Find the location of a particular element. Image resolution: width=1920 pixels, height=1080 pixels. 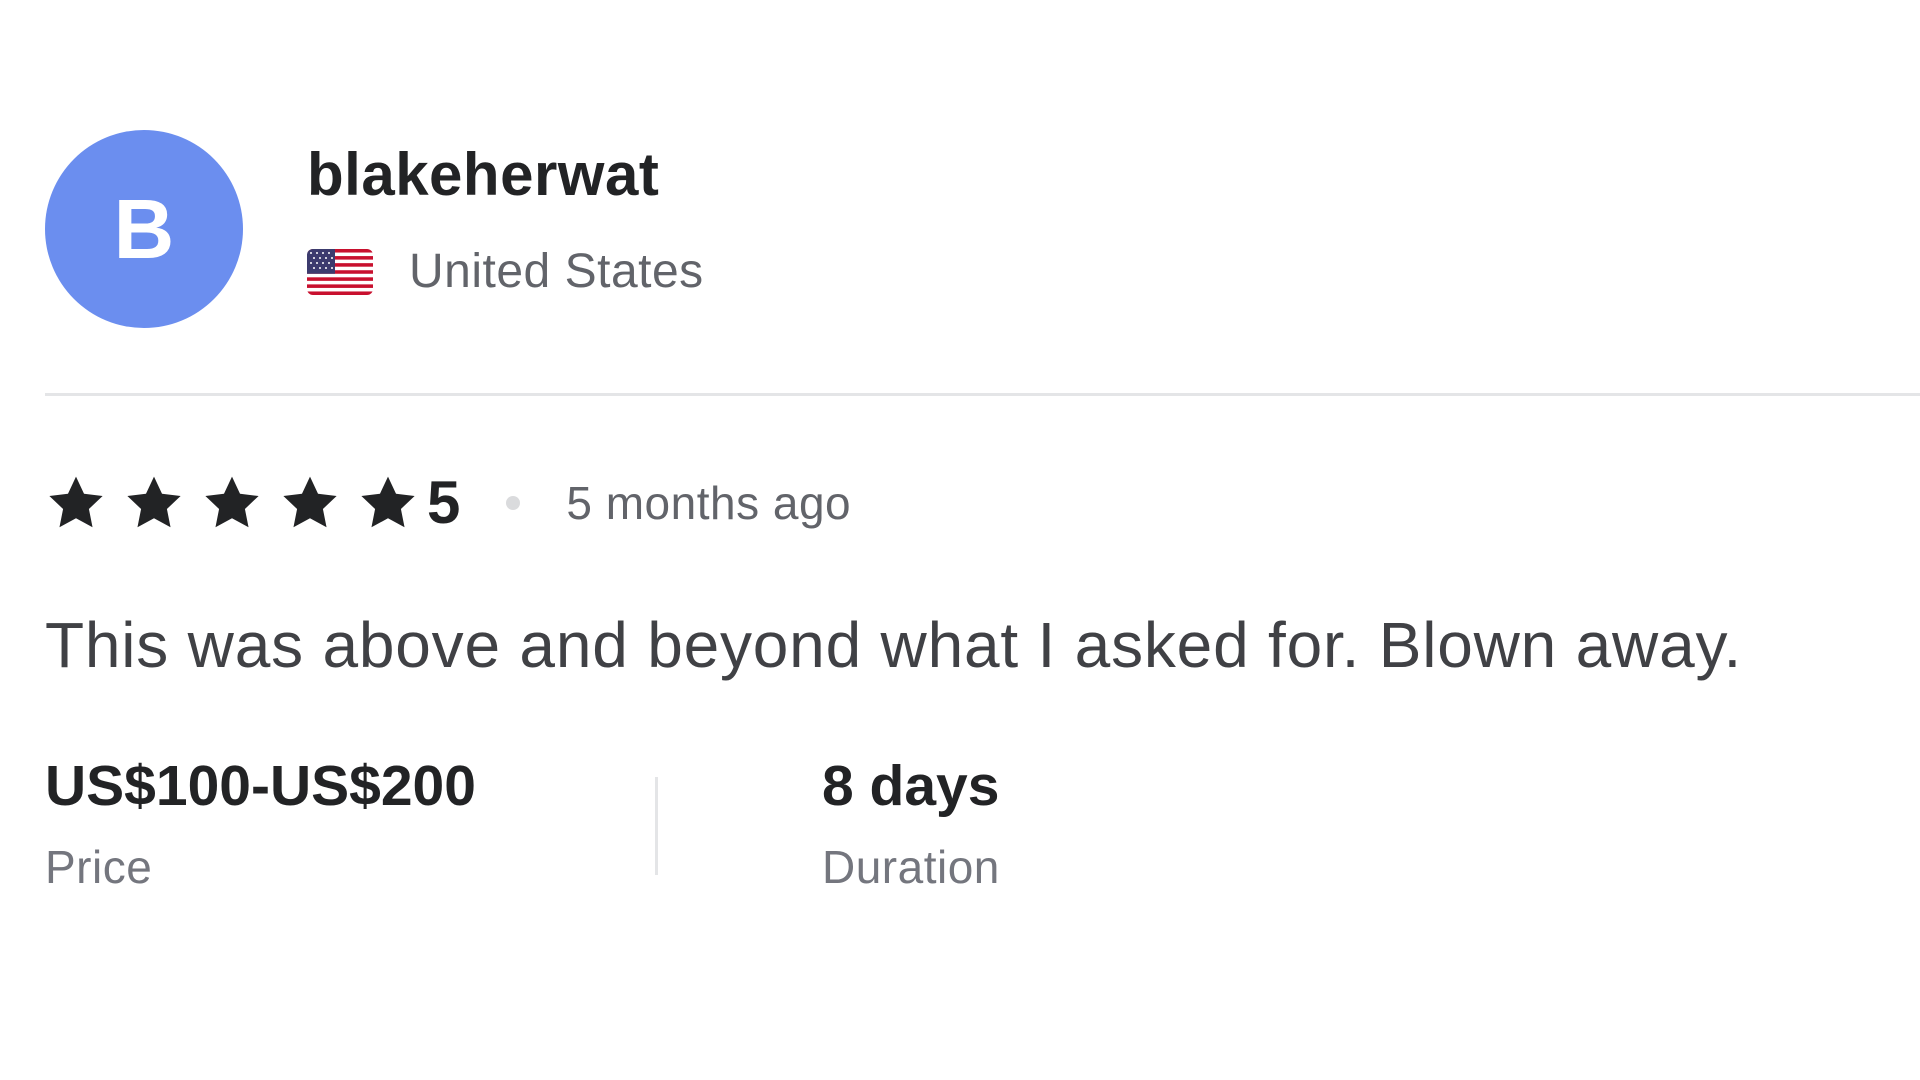

avatar: B is located at coordinates (144, 229).